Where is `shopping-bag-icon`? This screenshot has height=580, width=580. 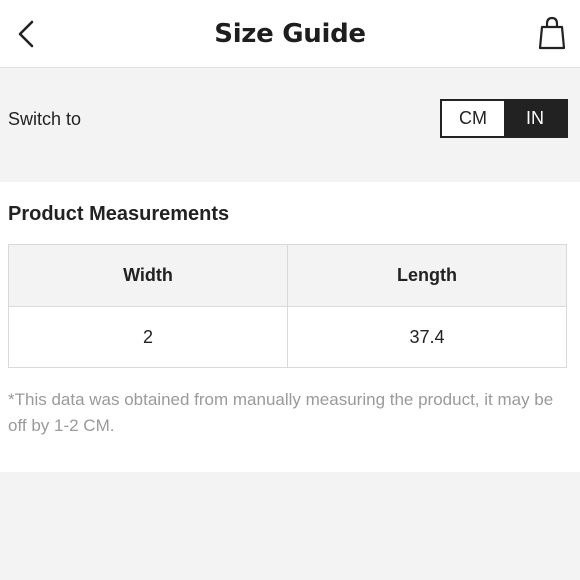
shopping-bag-icon is located at coordinates (552, 35).